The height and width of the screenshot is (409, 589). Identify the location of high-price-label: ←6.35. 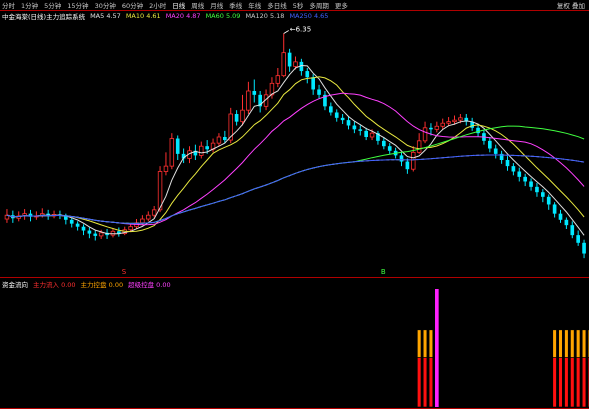
(300, 30).